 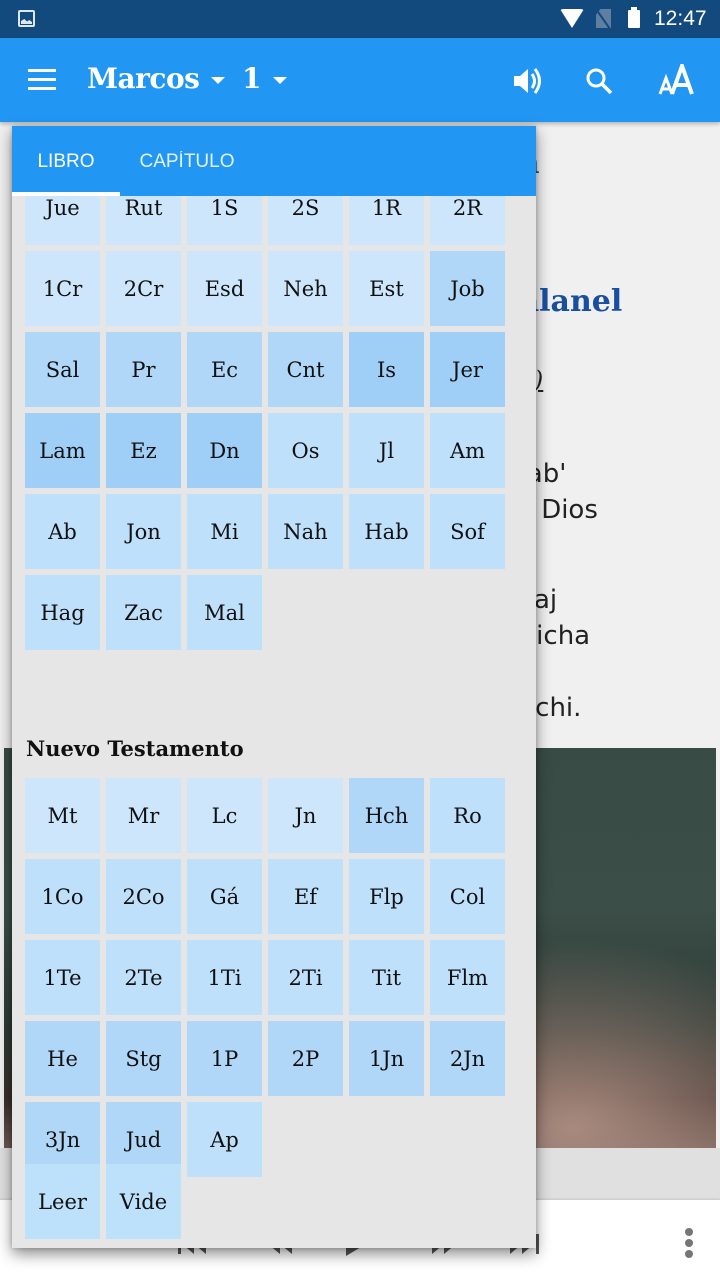 I want to click on more-vertical-icon, so click(x=689, y=1243).